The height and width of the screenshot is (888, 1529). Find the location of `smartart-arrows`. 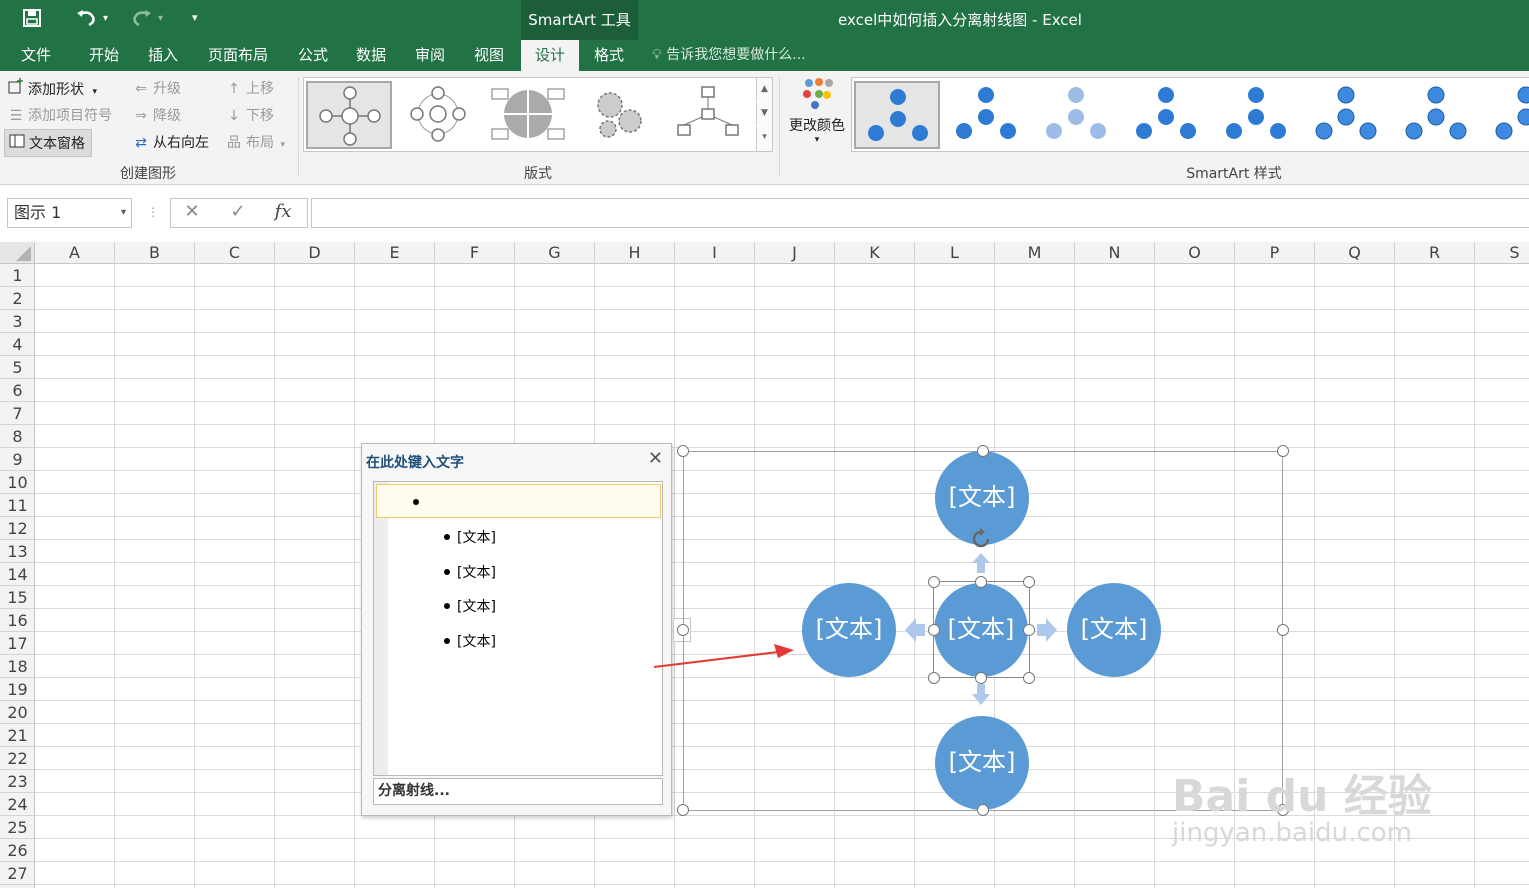

smartart-arrows is located at coordinates (981, 629).